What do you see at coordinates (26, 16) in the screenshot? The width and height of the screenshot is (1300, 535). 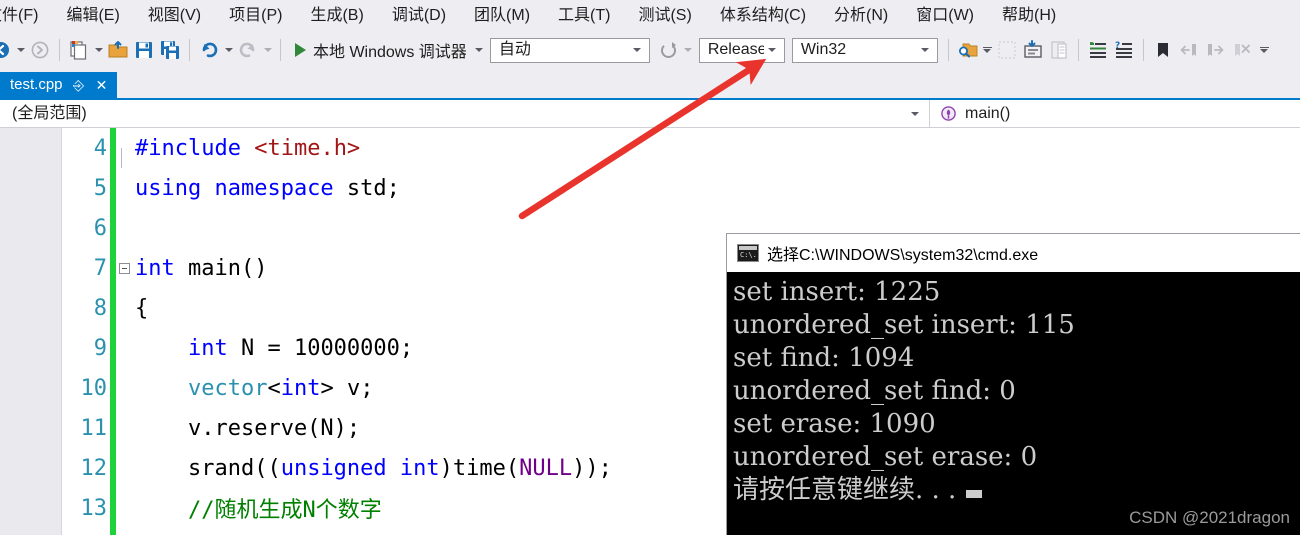 I see `menu-file: 文件(F)` at bounding box center [26, 16].